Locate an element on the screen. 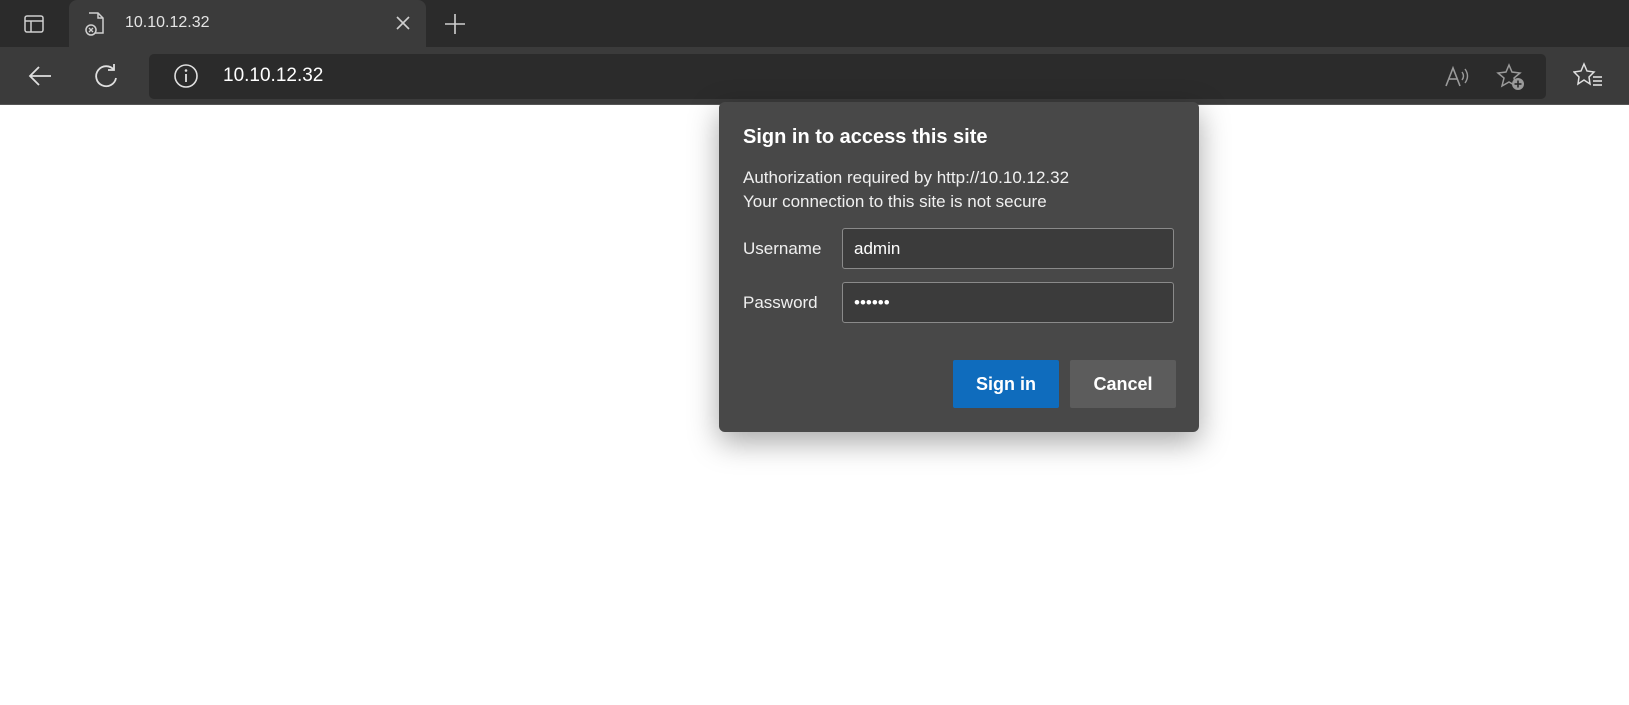 The image size is (1629, 705). new-tab-button is located at coordinates (455, 24).